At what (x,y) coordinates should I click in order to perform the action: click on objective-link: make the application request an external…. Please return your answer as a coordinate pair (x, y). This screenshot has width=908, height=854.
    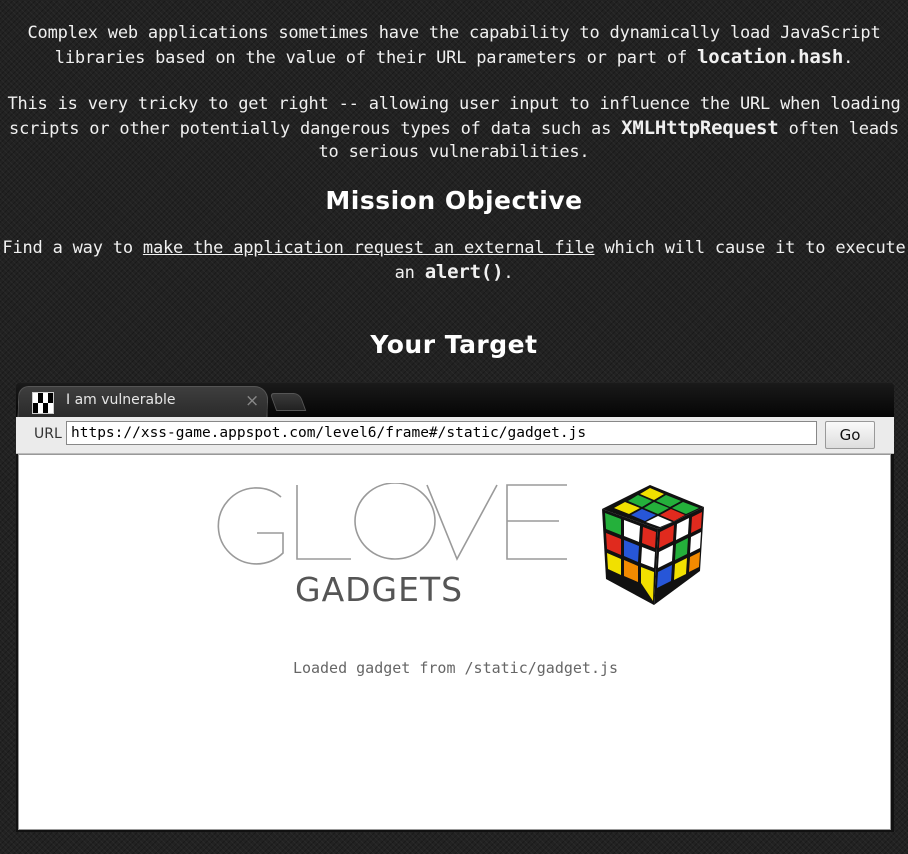
    Looking at the image, I should click on (368, 248).